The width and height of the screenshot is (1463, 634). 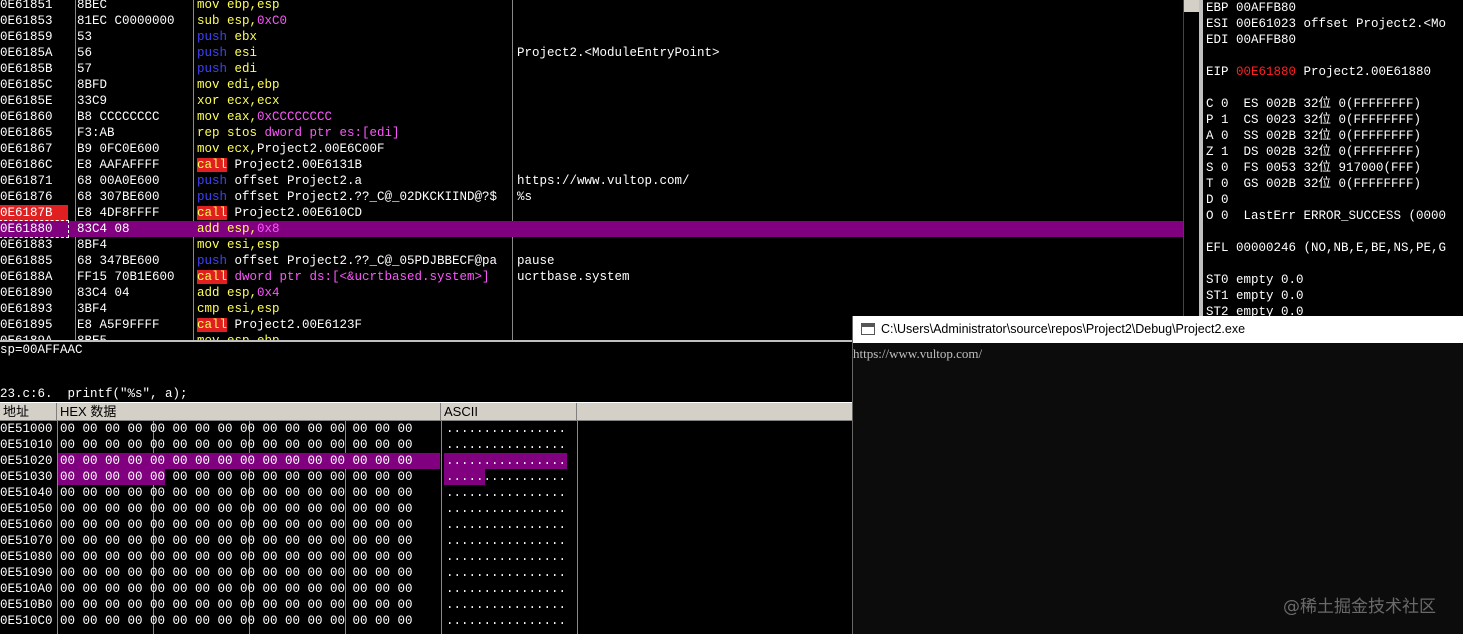 What do you see at coordinates (249, 412) in the screenshot?
I see `dump-header-hex: HEX 数据` at bounding box center [249, 412].